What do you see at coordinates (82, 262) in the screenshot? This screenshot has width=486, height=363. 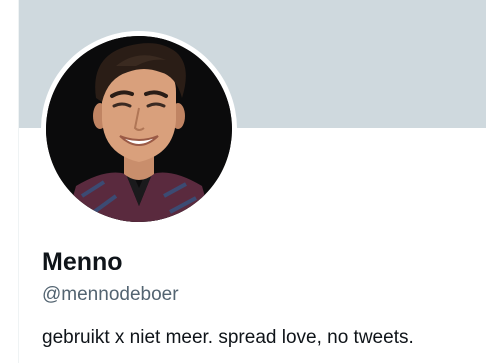 I see `display-name: Menno` at bounding box center [82, 262].